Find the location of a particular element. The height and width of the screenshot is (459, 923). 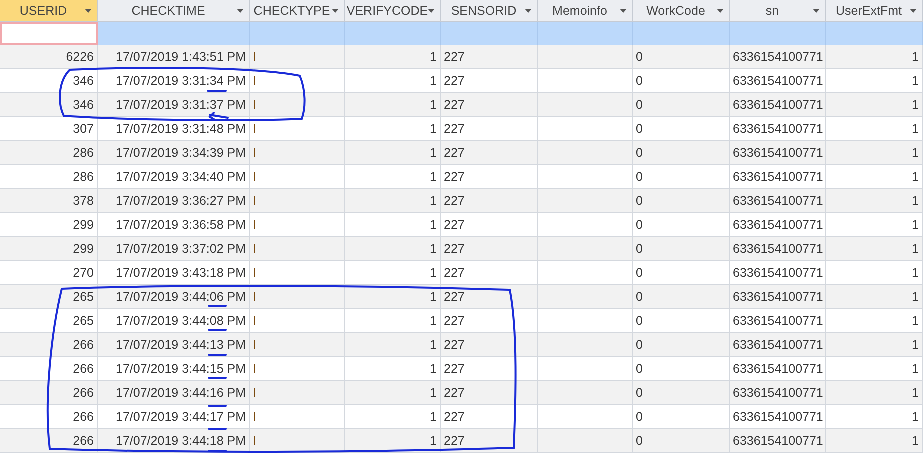

new-record-cell is located at coordinates (49, 33).